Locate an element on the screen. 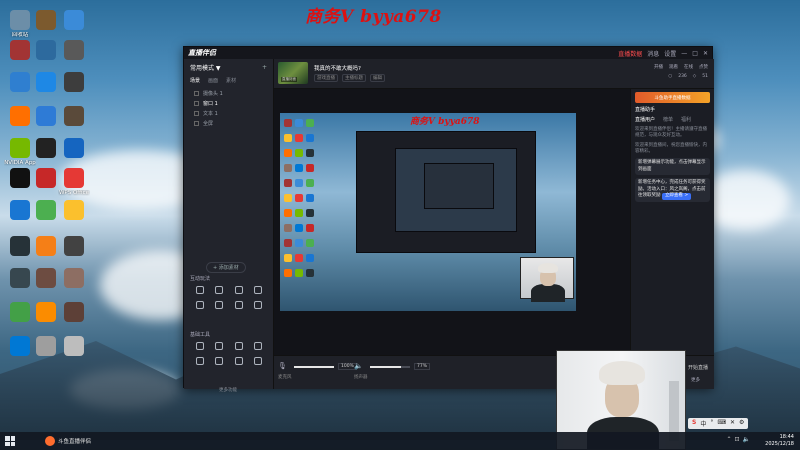 Image resolution: width=800 pixels, height=450 pixels. network-icon: ⊡ is located at coordinates (736, 439).